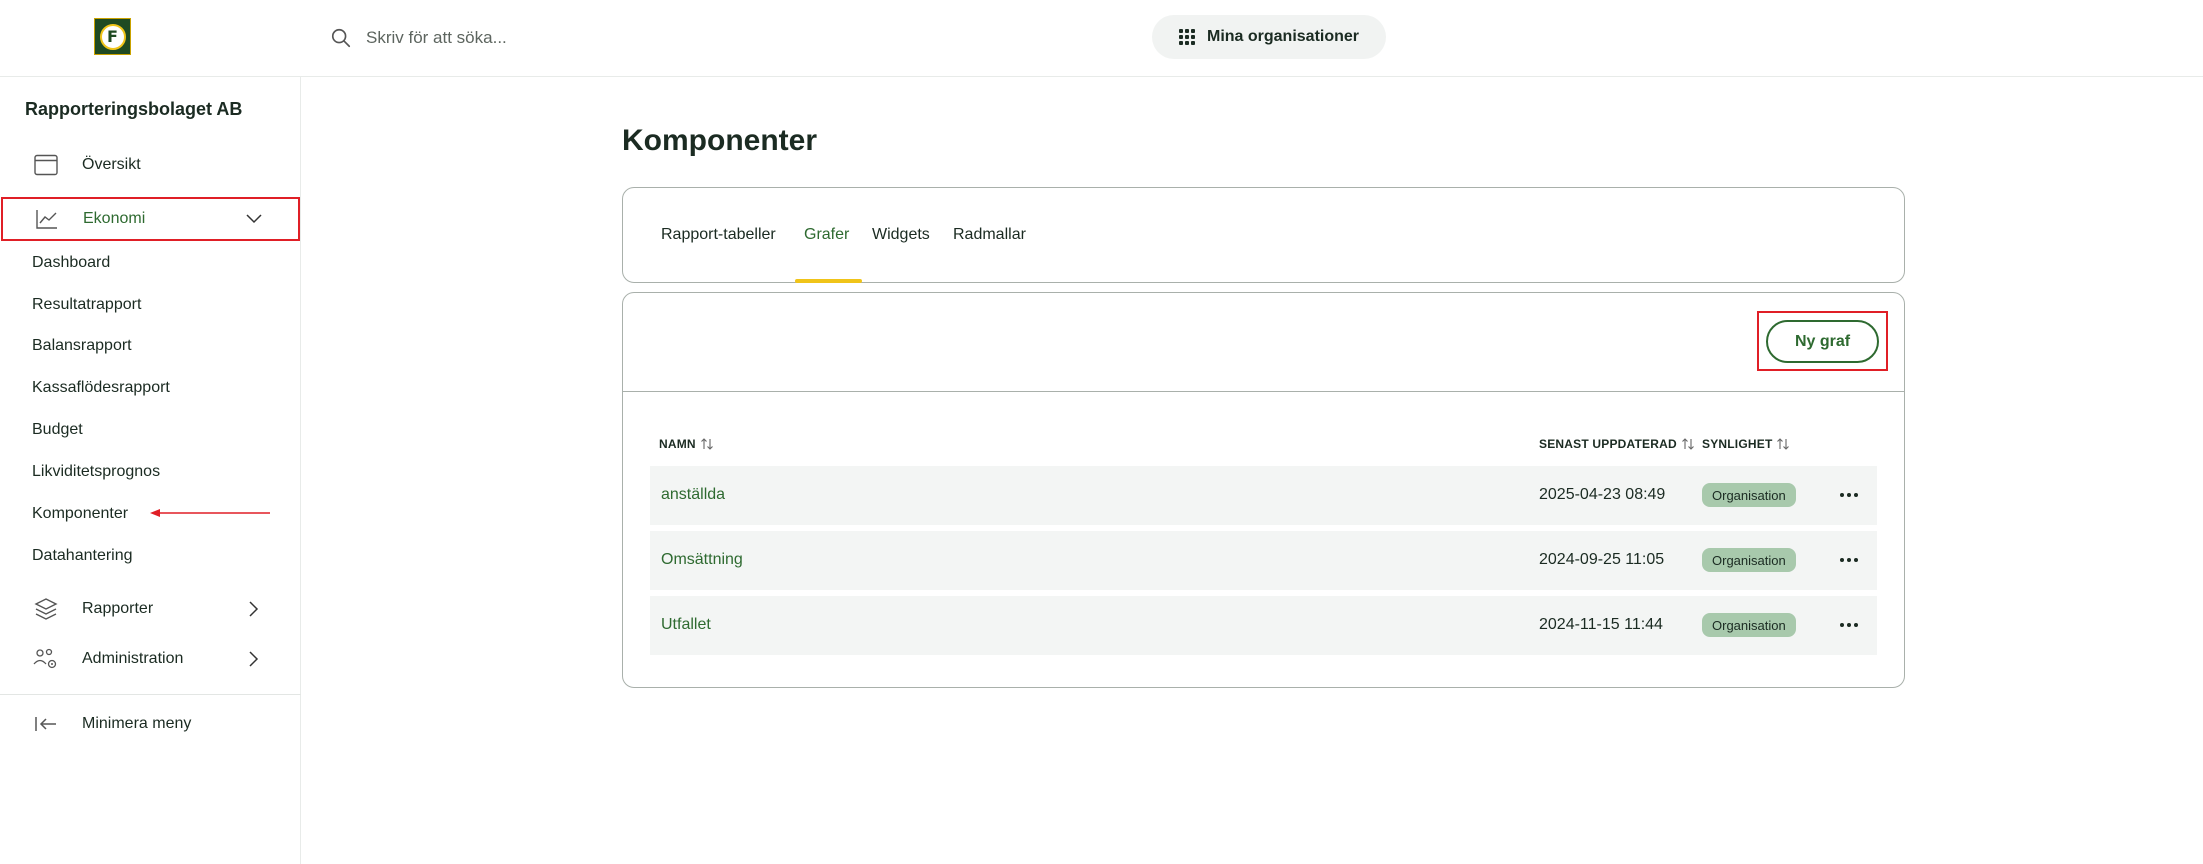  What do you see at coordinates (150, 694) in the screenshot?
I see `sidebar-divider` at bounding box center [150, 694].